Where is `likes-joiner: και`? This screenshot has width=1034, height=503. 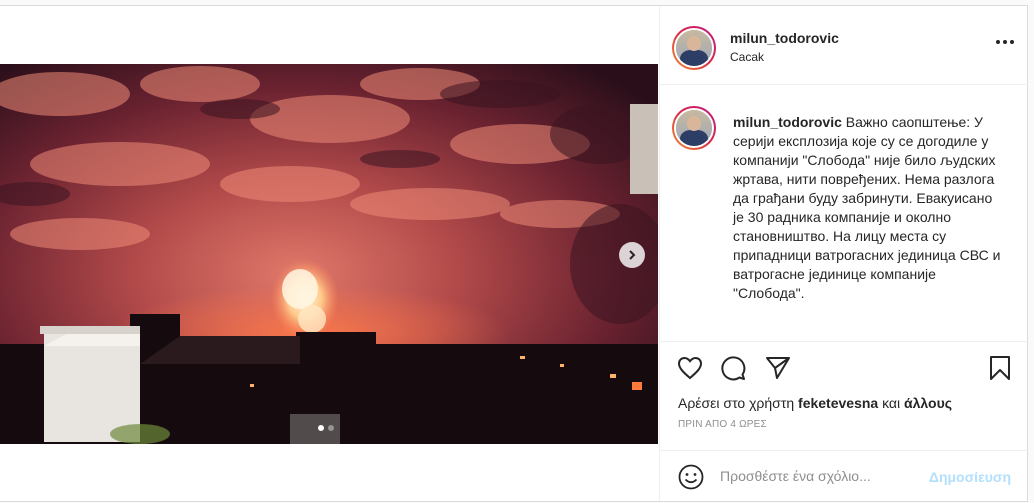 likes-joiner: και is located at coordinates (891, 403).